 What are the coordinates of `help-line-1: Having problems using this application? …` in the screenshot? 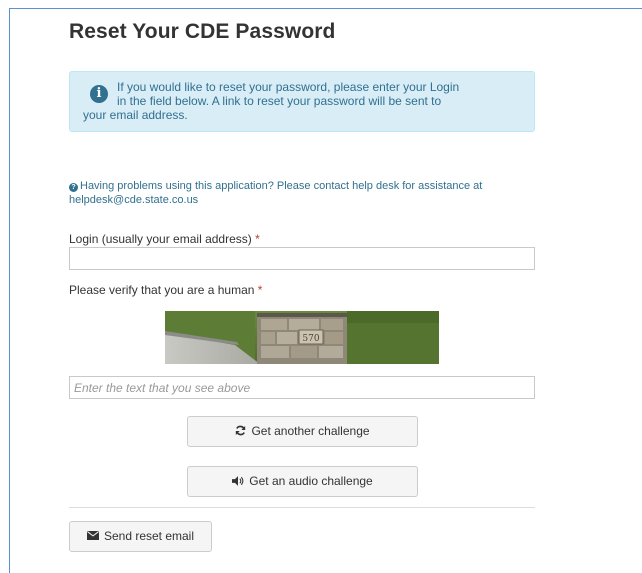 It's located at (281, 186).